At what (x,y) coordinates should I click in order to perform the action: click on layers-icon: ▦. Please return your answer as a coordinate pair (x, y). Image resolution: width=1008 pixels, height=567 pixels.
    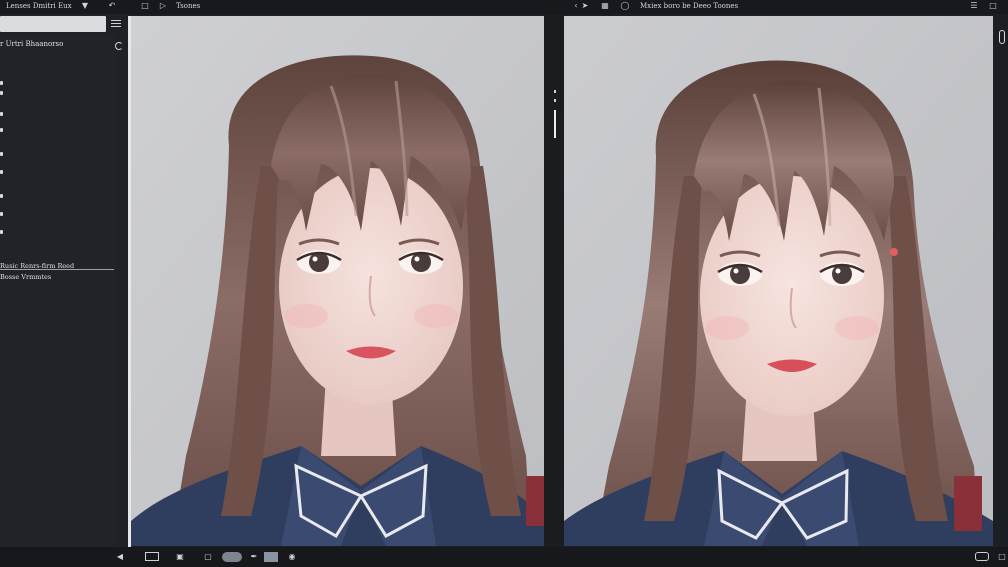
    Looking at the image, I should click on (605, 6).